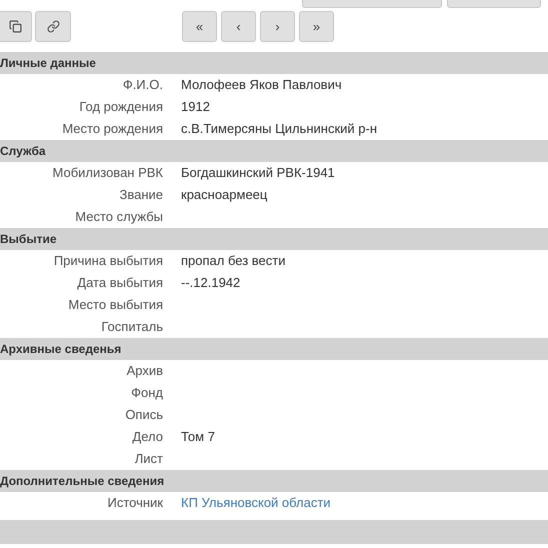  I want to click on pager-button: », so click(316, 26).